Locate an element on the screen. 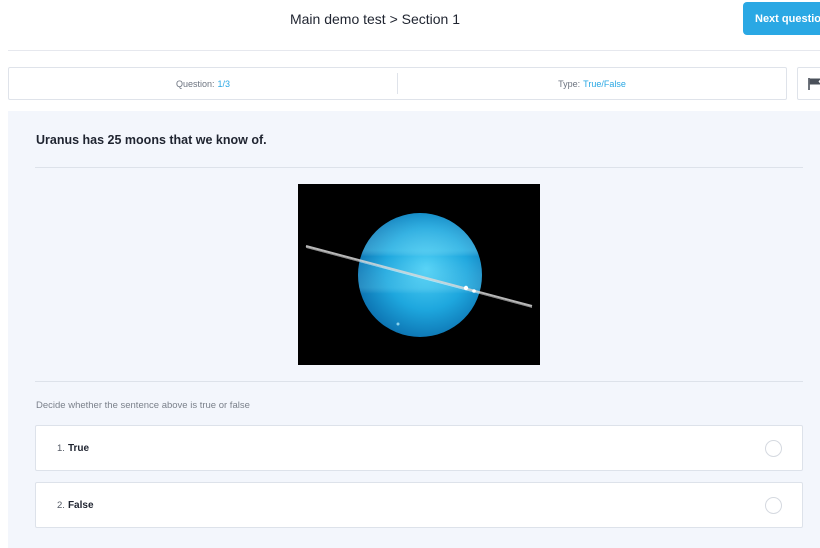 The image size is (820, 548). question-text: Uranus has 25 moons that we know of. is located at coordinates (151, 140).